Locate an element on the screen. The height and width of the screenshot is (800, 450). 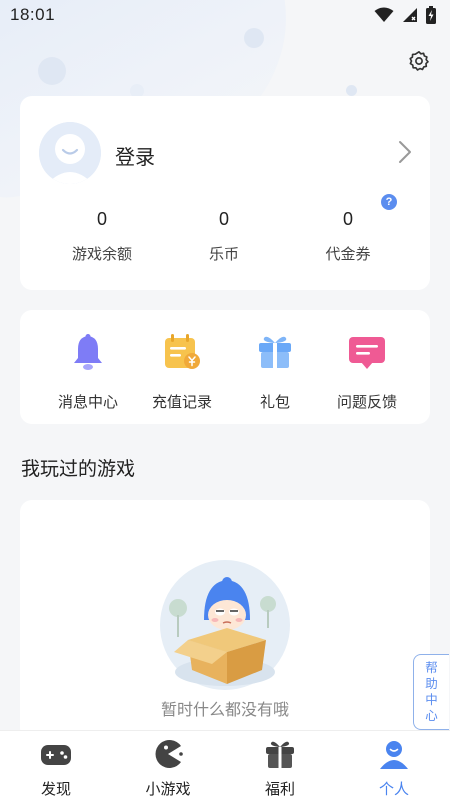
balance-stats: 0 游戏余额 0 乐币 0 代金券 is located at coordinates (225, 239).